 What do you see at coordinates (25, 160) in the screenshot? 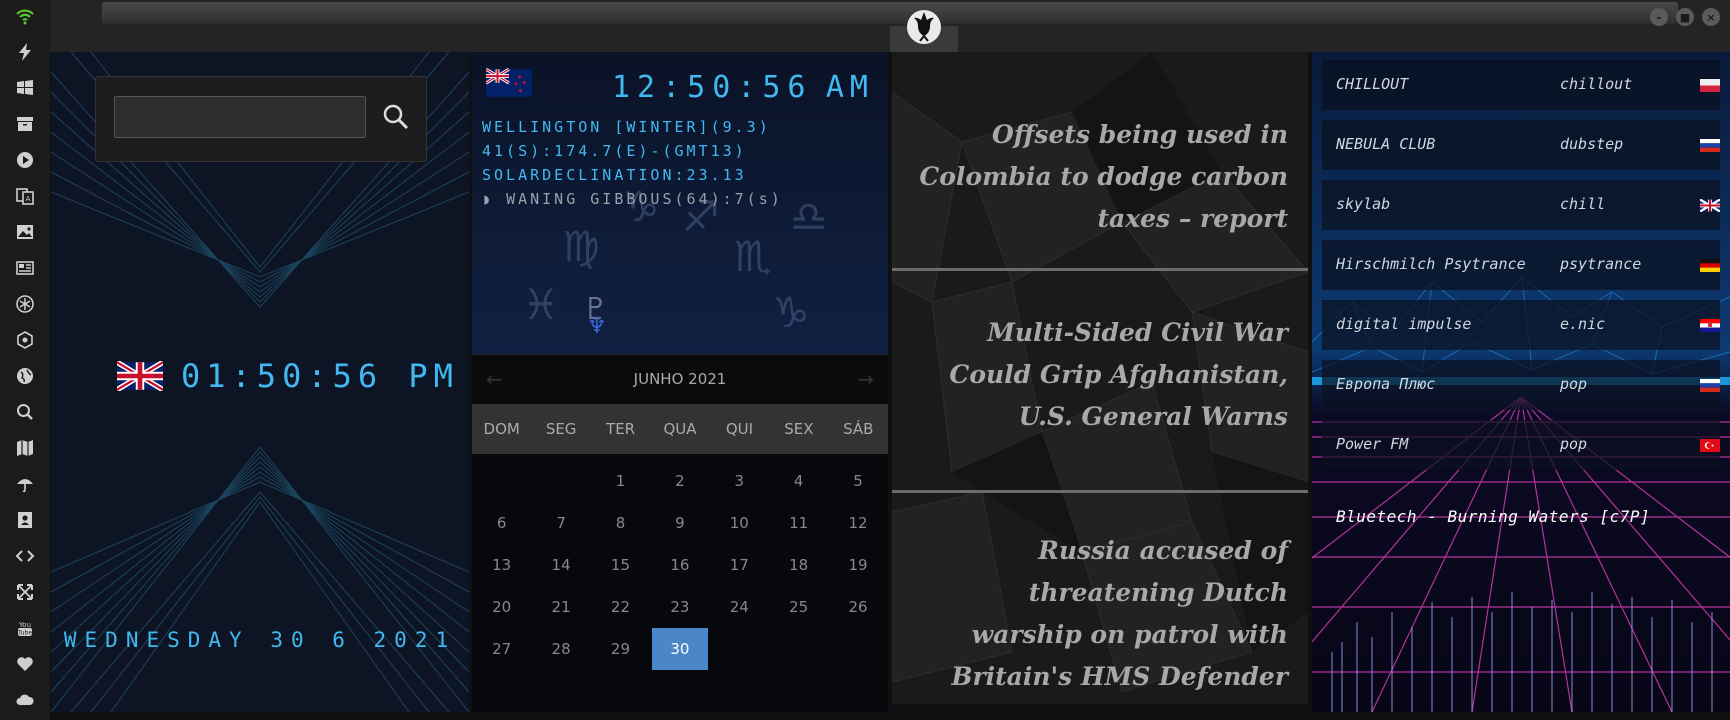
I see `play-icon` at bounding box center [25, 160].